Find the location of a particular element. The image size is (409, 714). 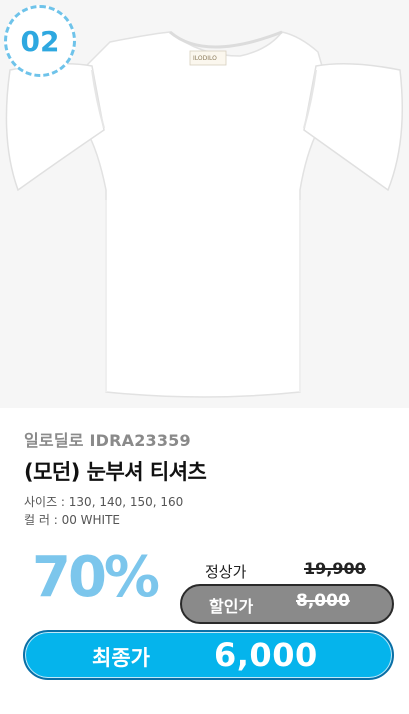

final-price: 6,000 is located at coordinates (266, 655).